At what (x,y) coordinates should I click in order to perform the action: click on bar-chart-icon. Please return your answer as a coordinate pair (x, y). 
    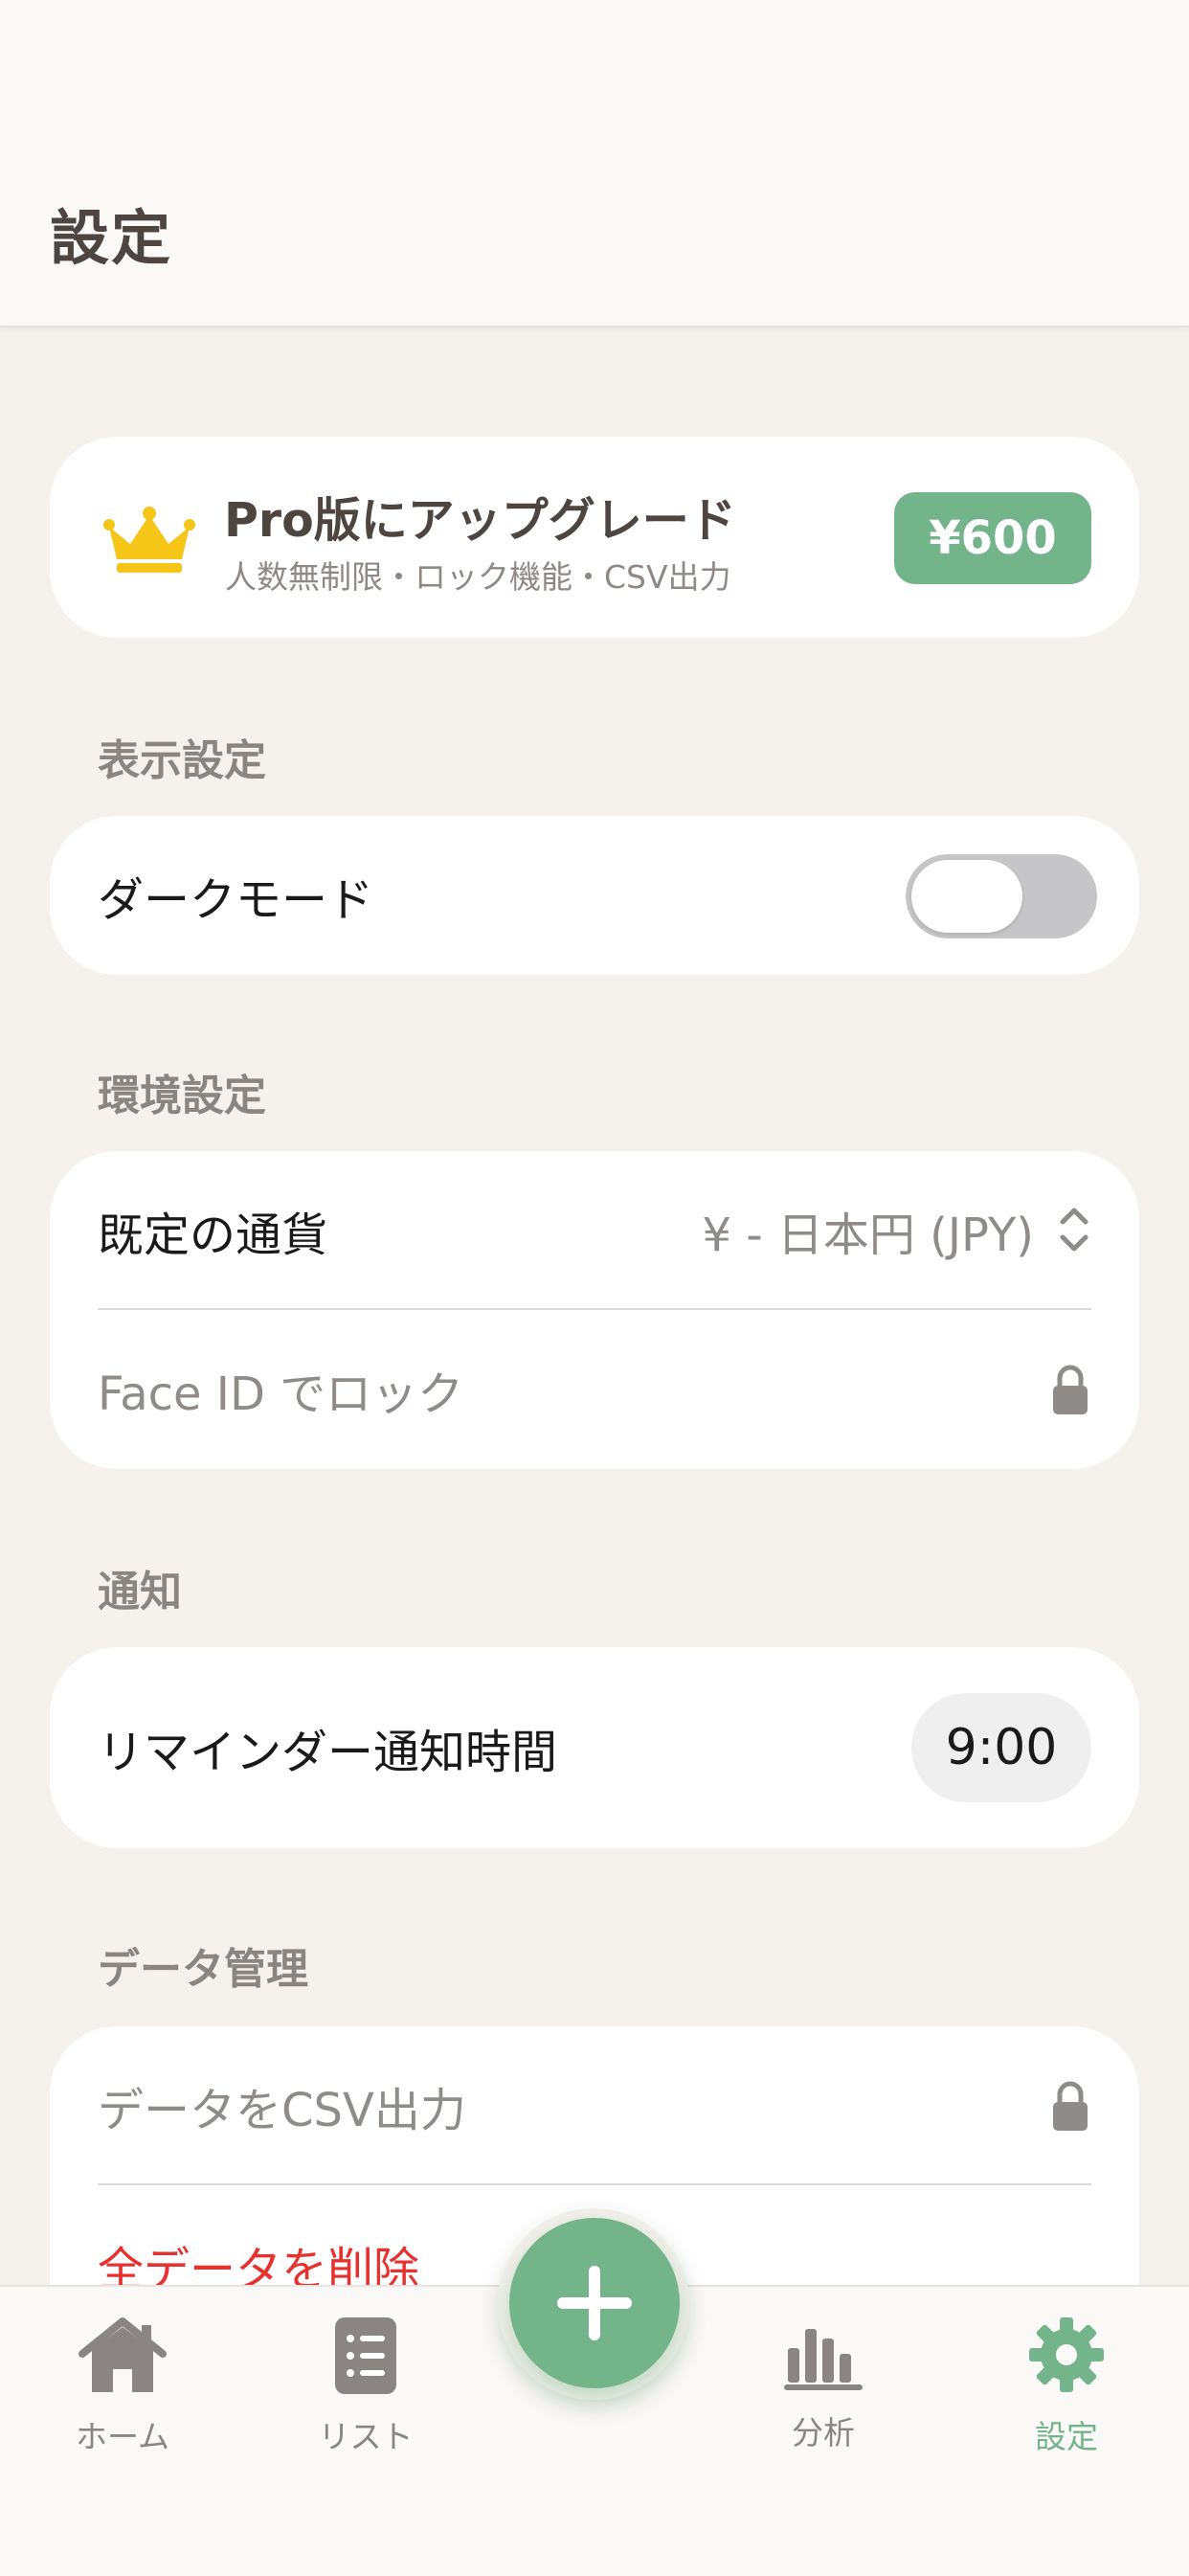
    Looking at the image, I should click on (823, 2359).